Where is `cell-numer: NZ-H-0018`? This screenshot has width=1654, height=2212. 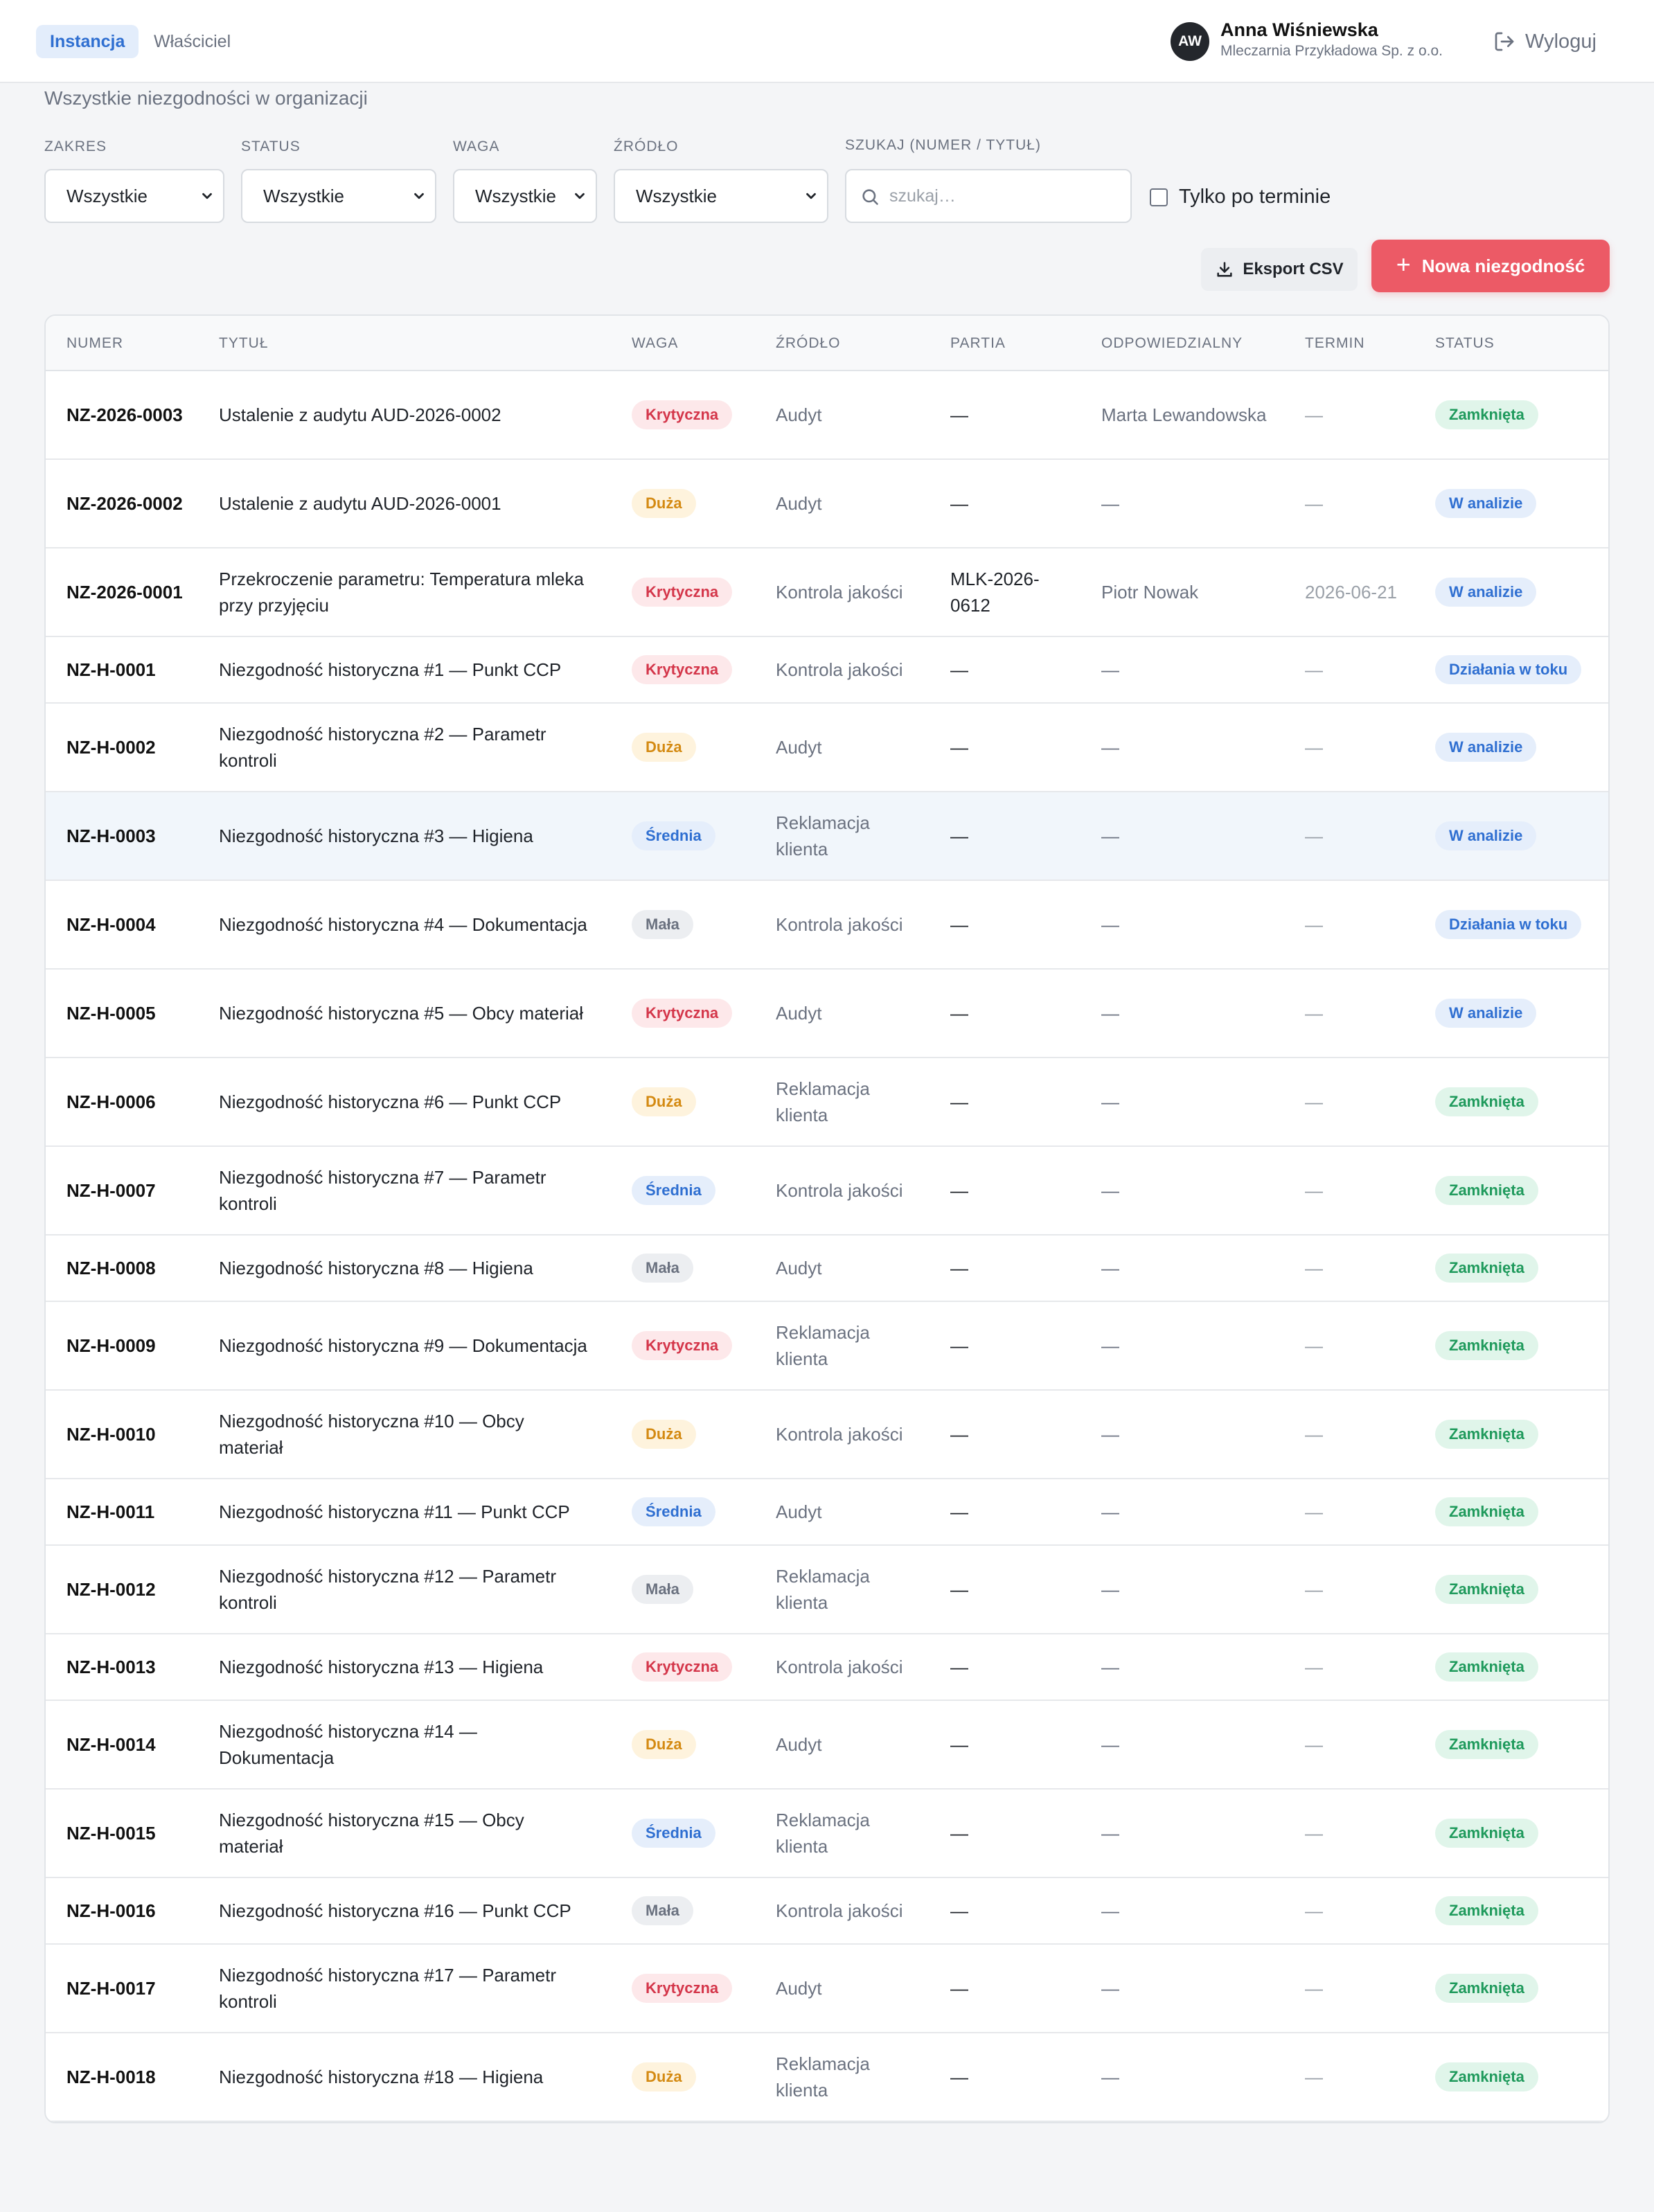
cell-numer: NZ-H-0018 is located at coordinates (125, 2077).